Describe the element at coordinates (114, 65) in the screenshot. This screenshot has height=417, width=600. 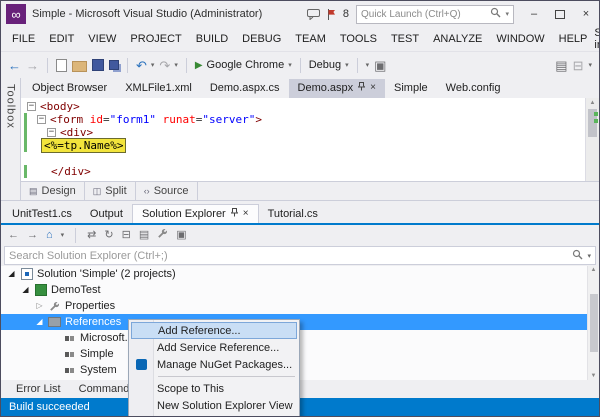
I see `save-all-icon` at that location.